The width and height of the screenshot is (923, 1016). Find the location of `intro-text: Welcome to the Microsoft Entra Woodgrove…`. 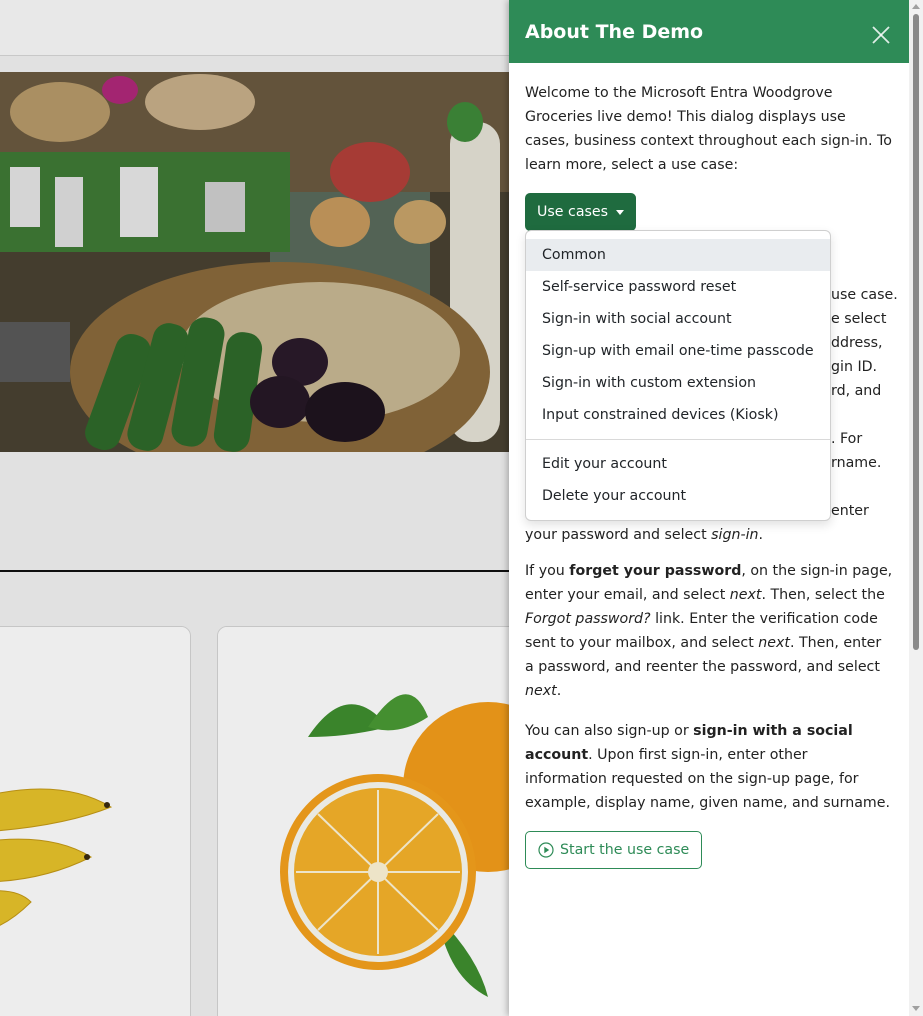

intro-text: Welcome to the Microsoft Entra Woodgrove… is located at coordinates (708, 129).